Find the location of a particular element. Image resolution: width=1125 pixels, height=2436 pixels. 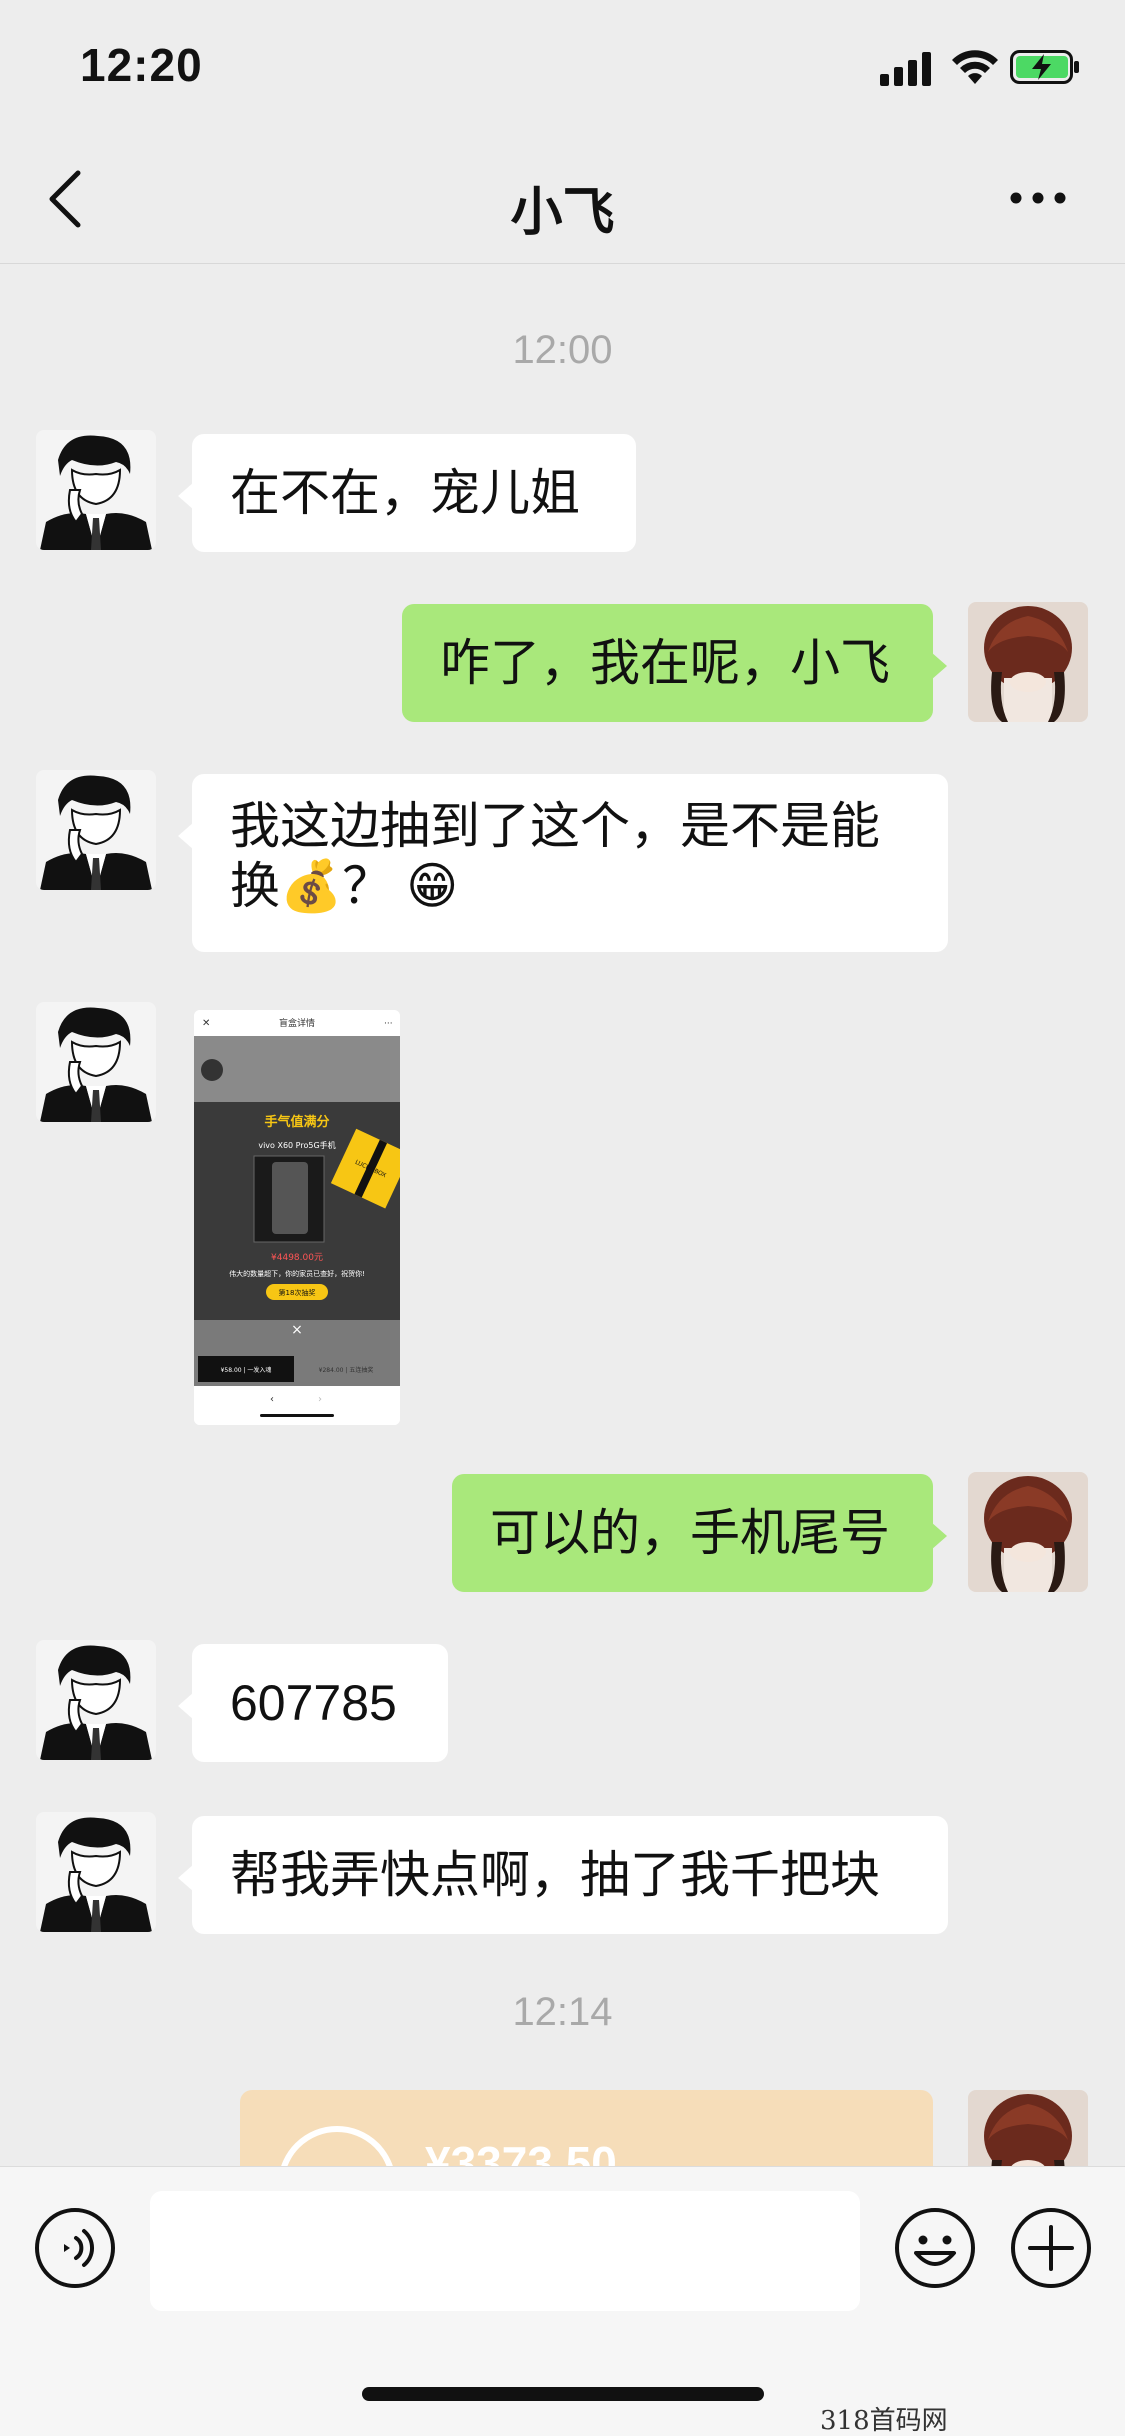

message-bubble-incoming: 帮我弄快点啊，抽了我千把块 is located at coordinates (563, 1875).